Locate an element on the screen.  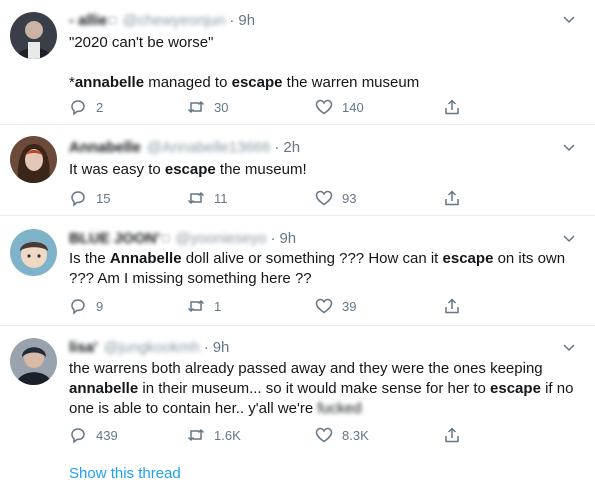
text-segment: the warren museum is located at coordinates (351, 82).